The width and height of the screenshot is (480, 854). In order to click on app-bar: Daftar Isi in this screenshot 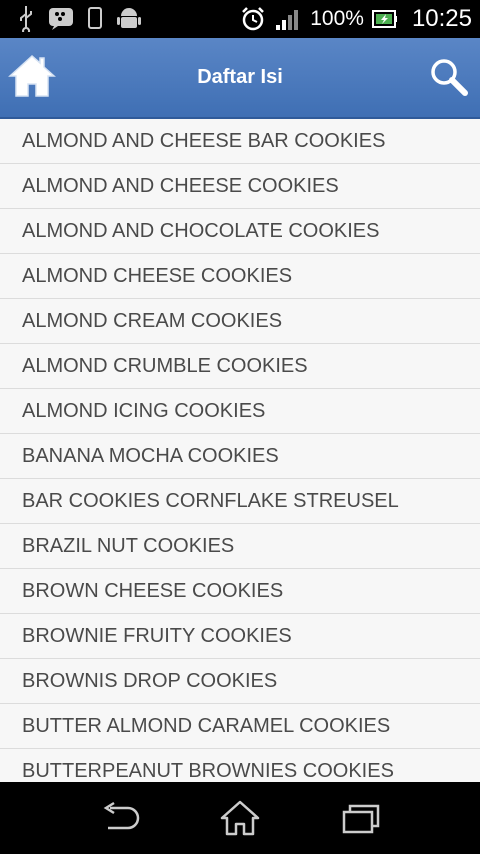, I will do `click(240, 78)`.